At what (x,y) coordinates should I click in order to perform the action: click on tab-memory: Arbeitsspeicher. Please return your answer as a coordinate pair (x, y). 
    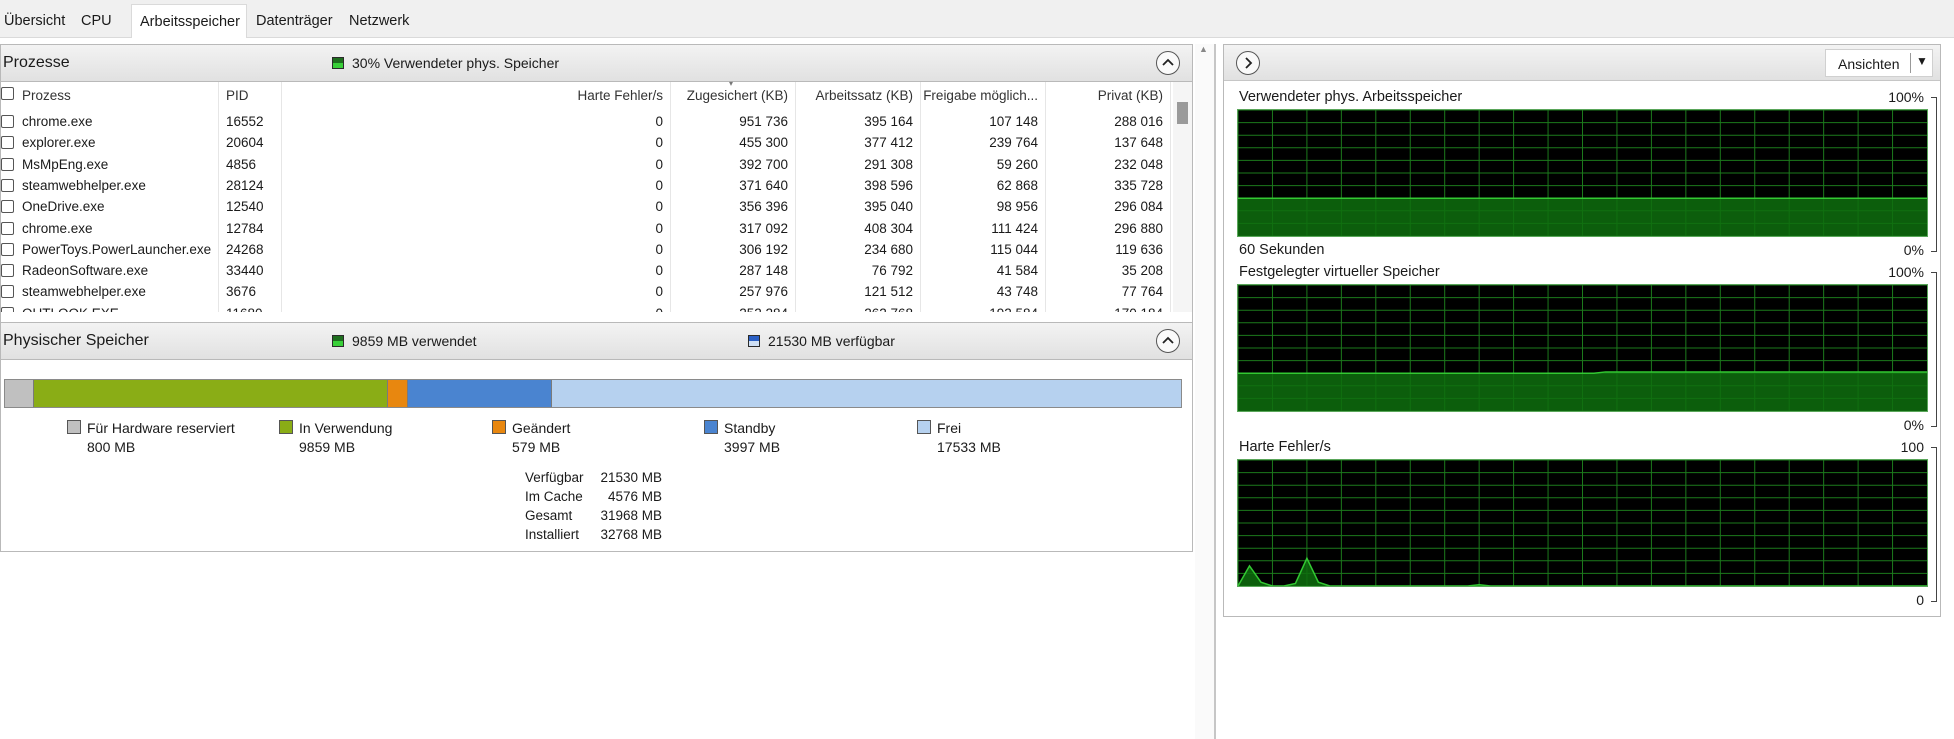
    Looking at the image, I should click on (189, 21).